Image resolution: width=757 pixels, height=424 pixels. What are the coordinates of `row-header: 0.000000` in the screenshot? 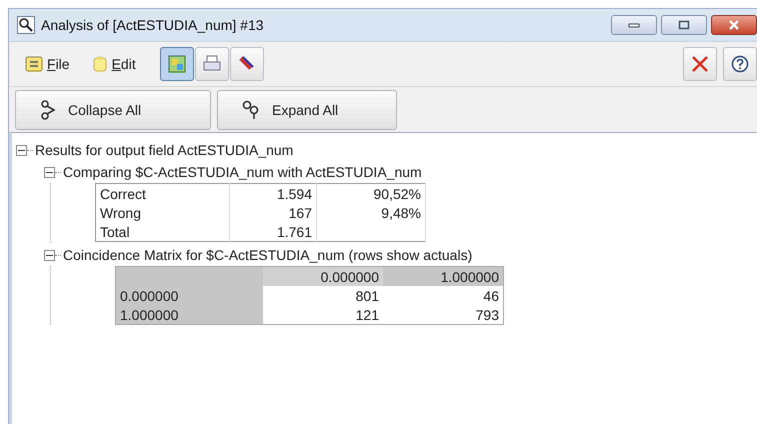 It's located at (149, 296).